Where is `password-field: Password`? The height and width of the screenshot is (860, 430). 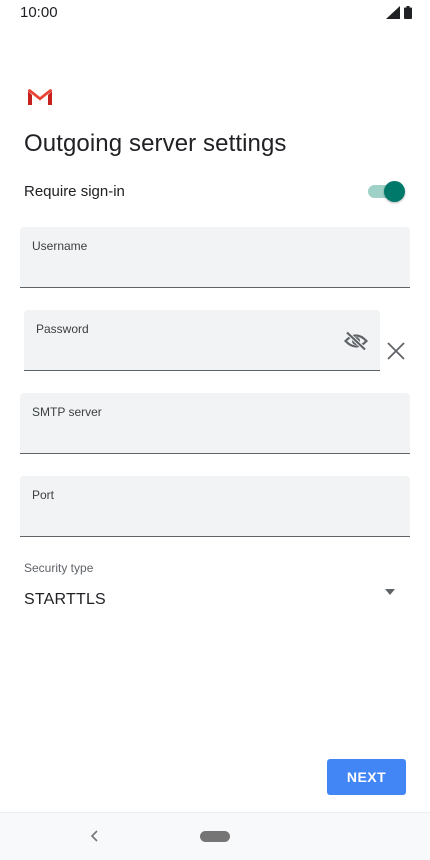
password-field: Password is located at coordinates (202, 340).